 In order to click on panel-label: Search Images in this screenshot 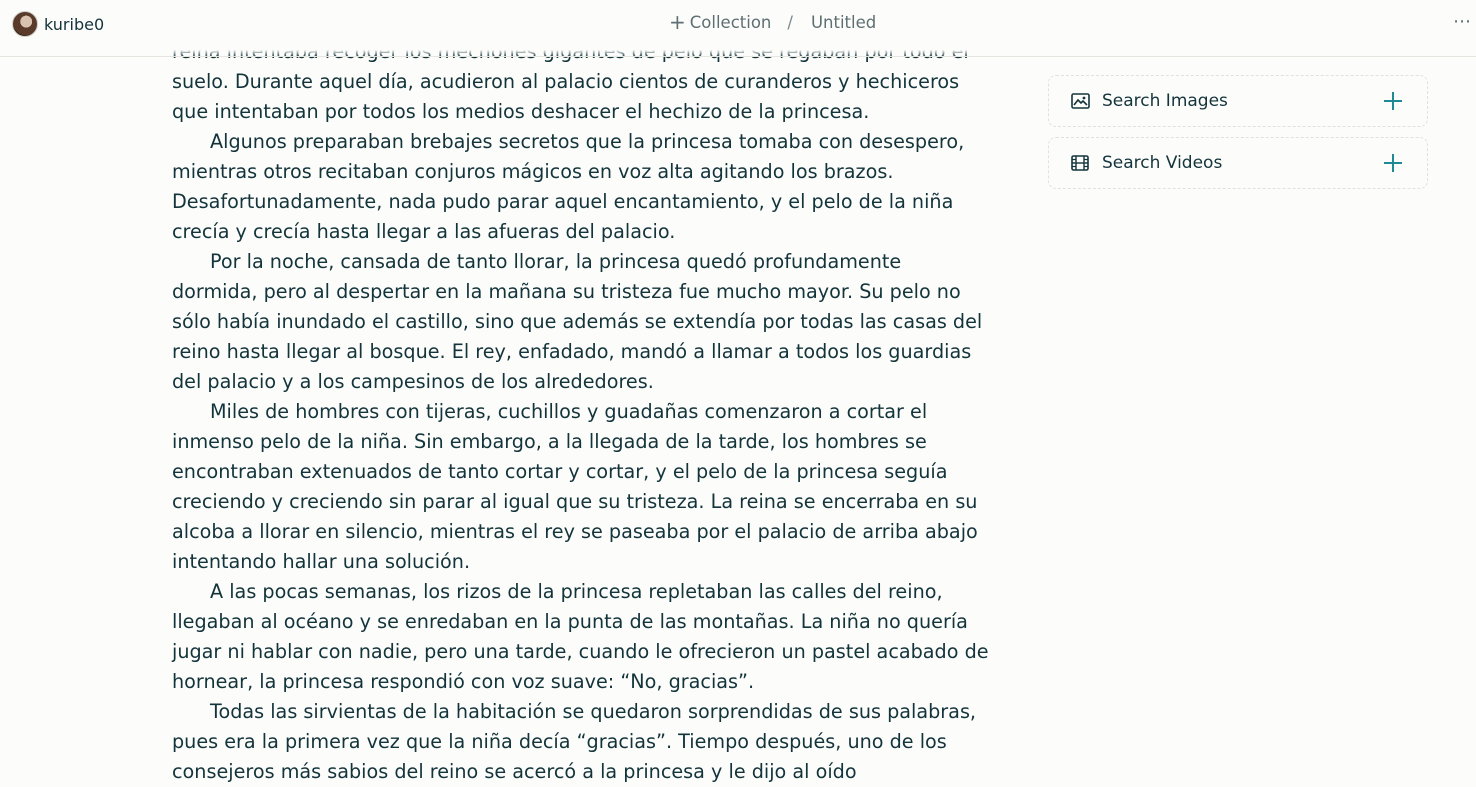, I will do `click(1165, 101)`.